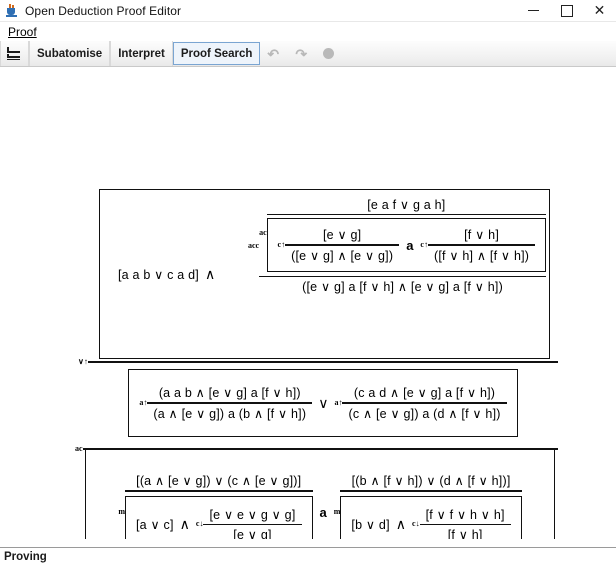  I want to click on close-button: ✕, so click(599, 10).